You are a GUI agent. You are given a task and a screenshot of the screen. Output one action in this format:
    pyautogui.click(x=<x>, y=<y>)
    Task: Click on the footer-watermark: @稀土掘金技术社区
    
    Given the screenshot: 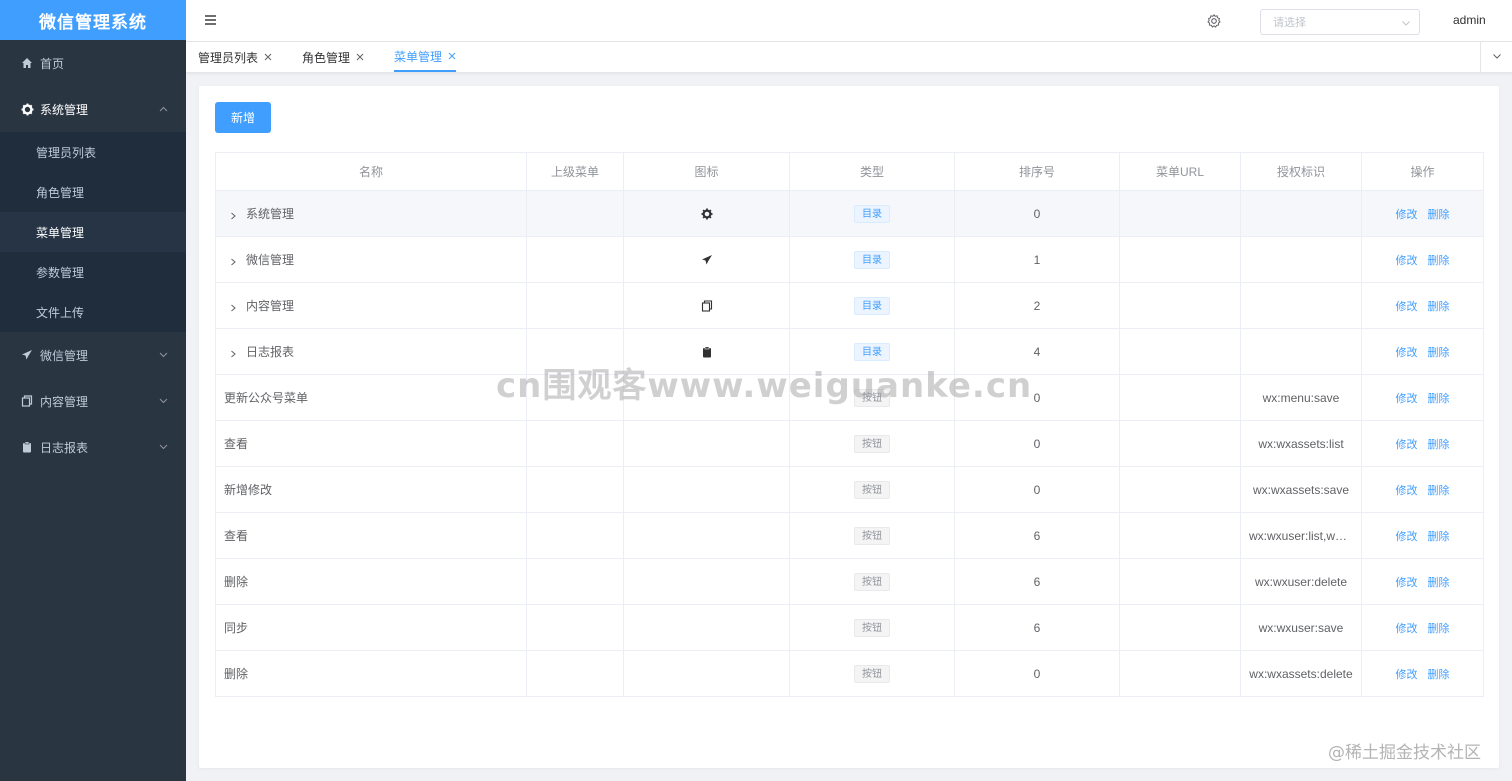 What is the action you would take?
    pyautogui.click(x=1404, y=753)
    